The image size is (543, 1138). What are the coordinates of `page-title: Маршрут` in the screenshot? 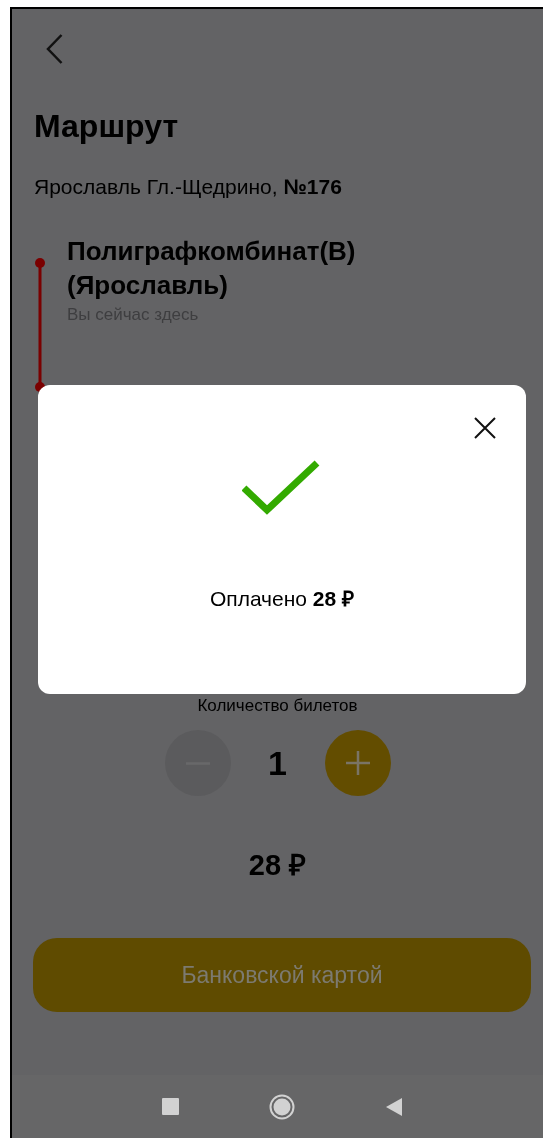 It's located at (107, 126).